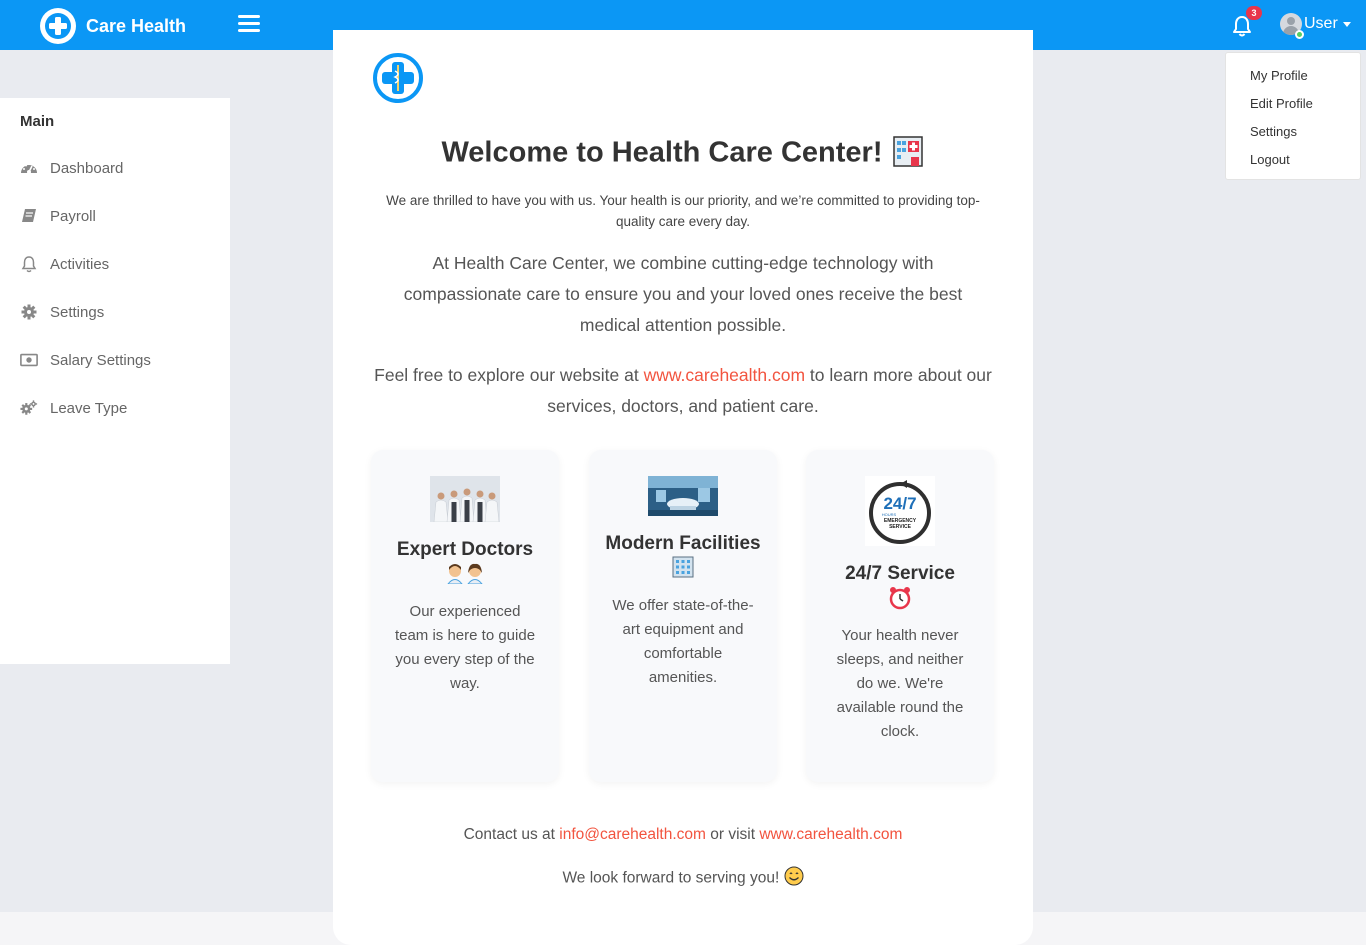  Describe the element at coordinates (900, 513) in the screenshot. I see `emergency-service-badge: 24/7 HOURS EMERGENCY SERVICE` at that location.